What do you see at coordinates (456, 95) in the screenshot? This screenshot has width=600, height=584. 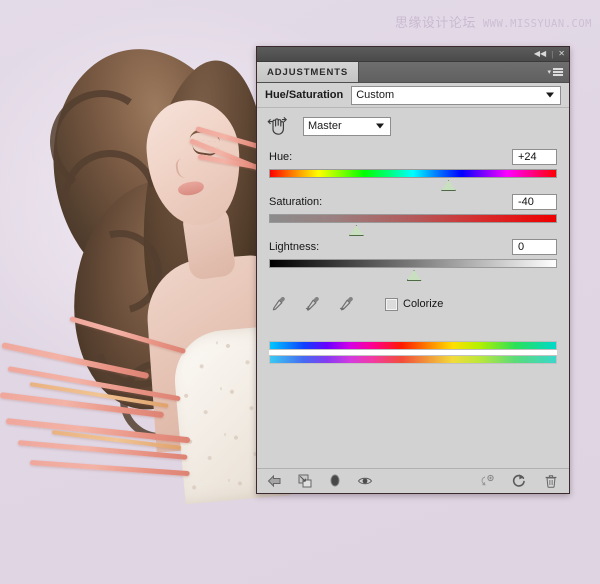 I see `preset-dropdown: Custom` at bounding box center [456, 95].